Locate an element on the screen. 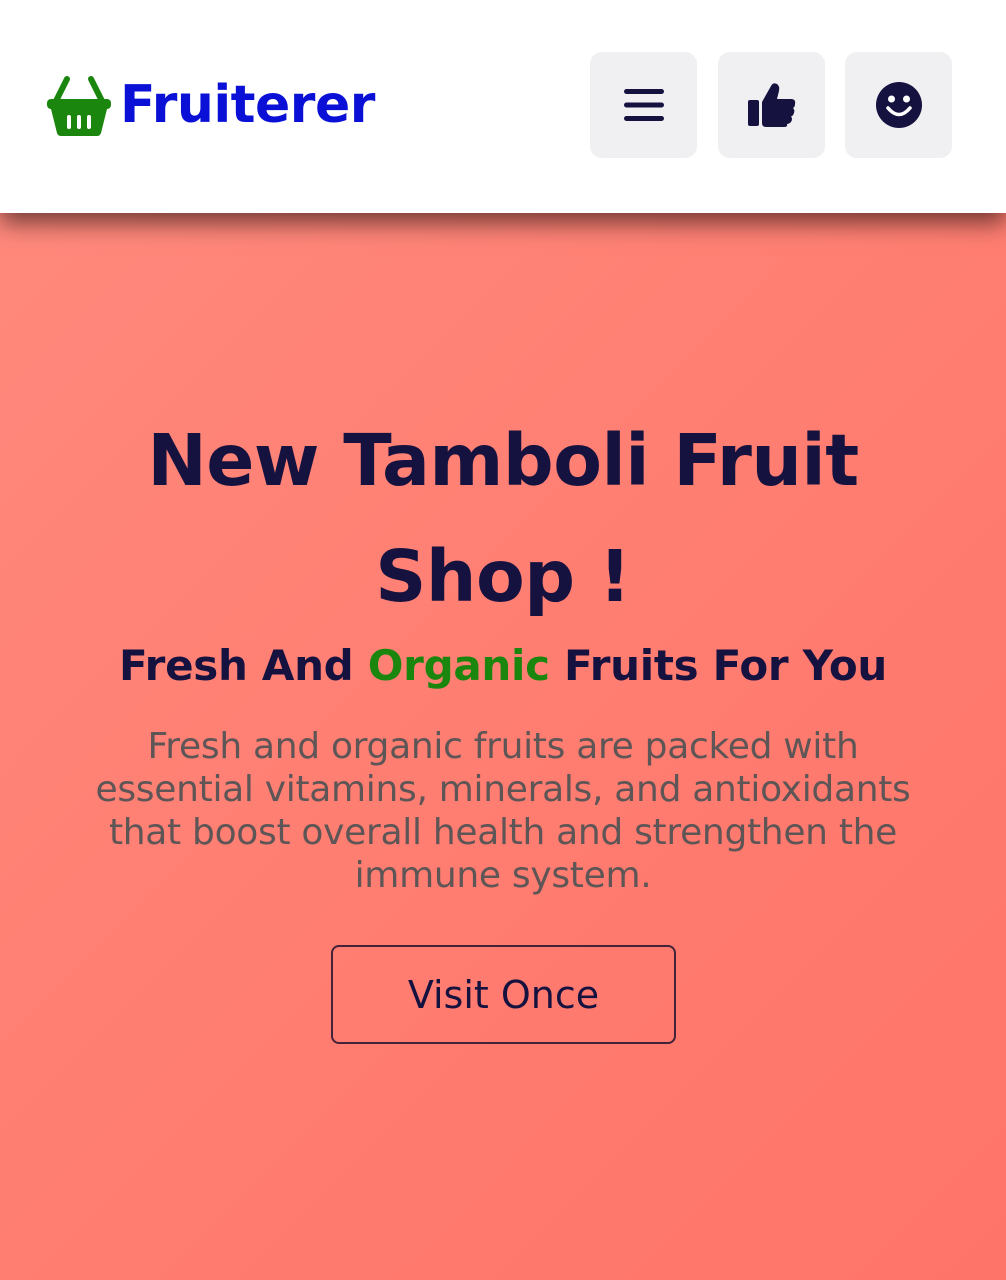 The height and width of the screenshot is (1280, 1006). menu-icon is located at coordinates (643, 105).